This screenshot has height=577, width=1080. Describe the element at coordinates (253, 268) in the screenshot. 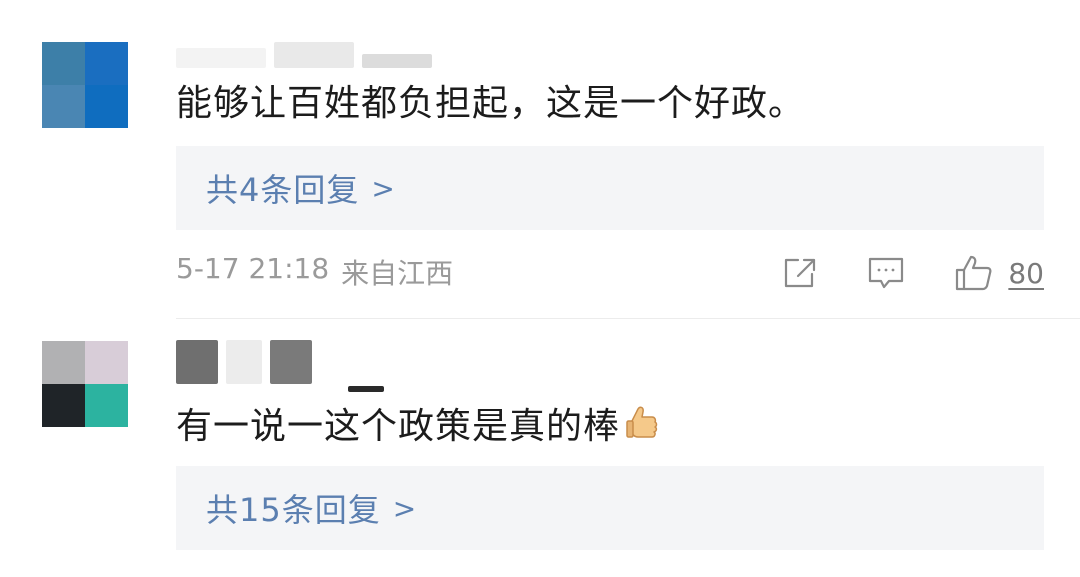

I see `timestamp: 5-17 21:18` at that location.